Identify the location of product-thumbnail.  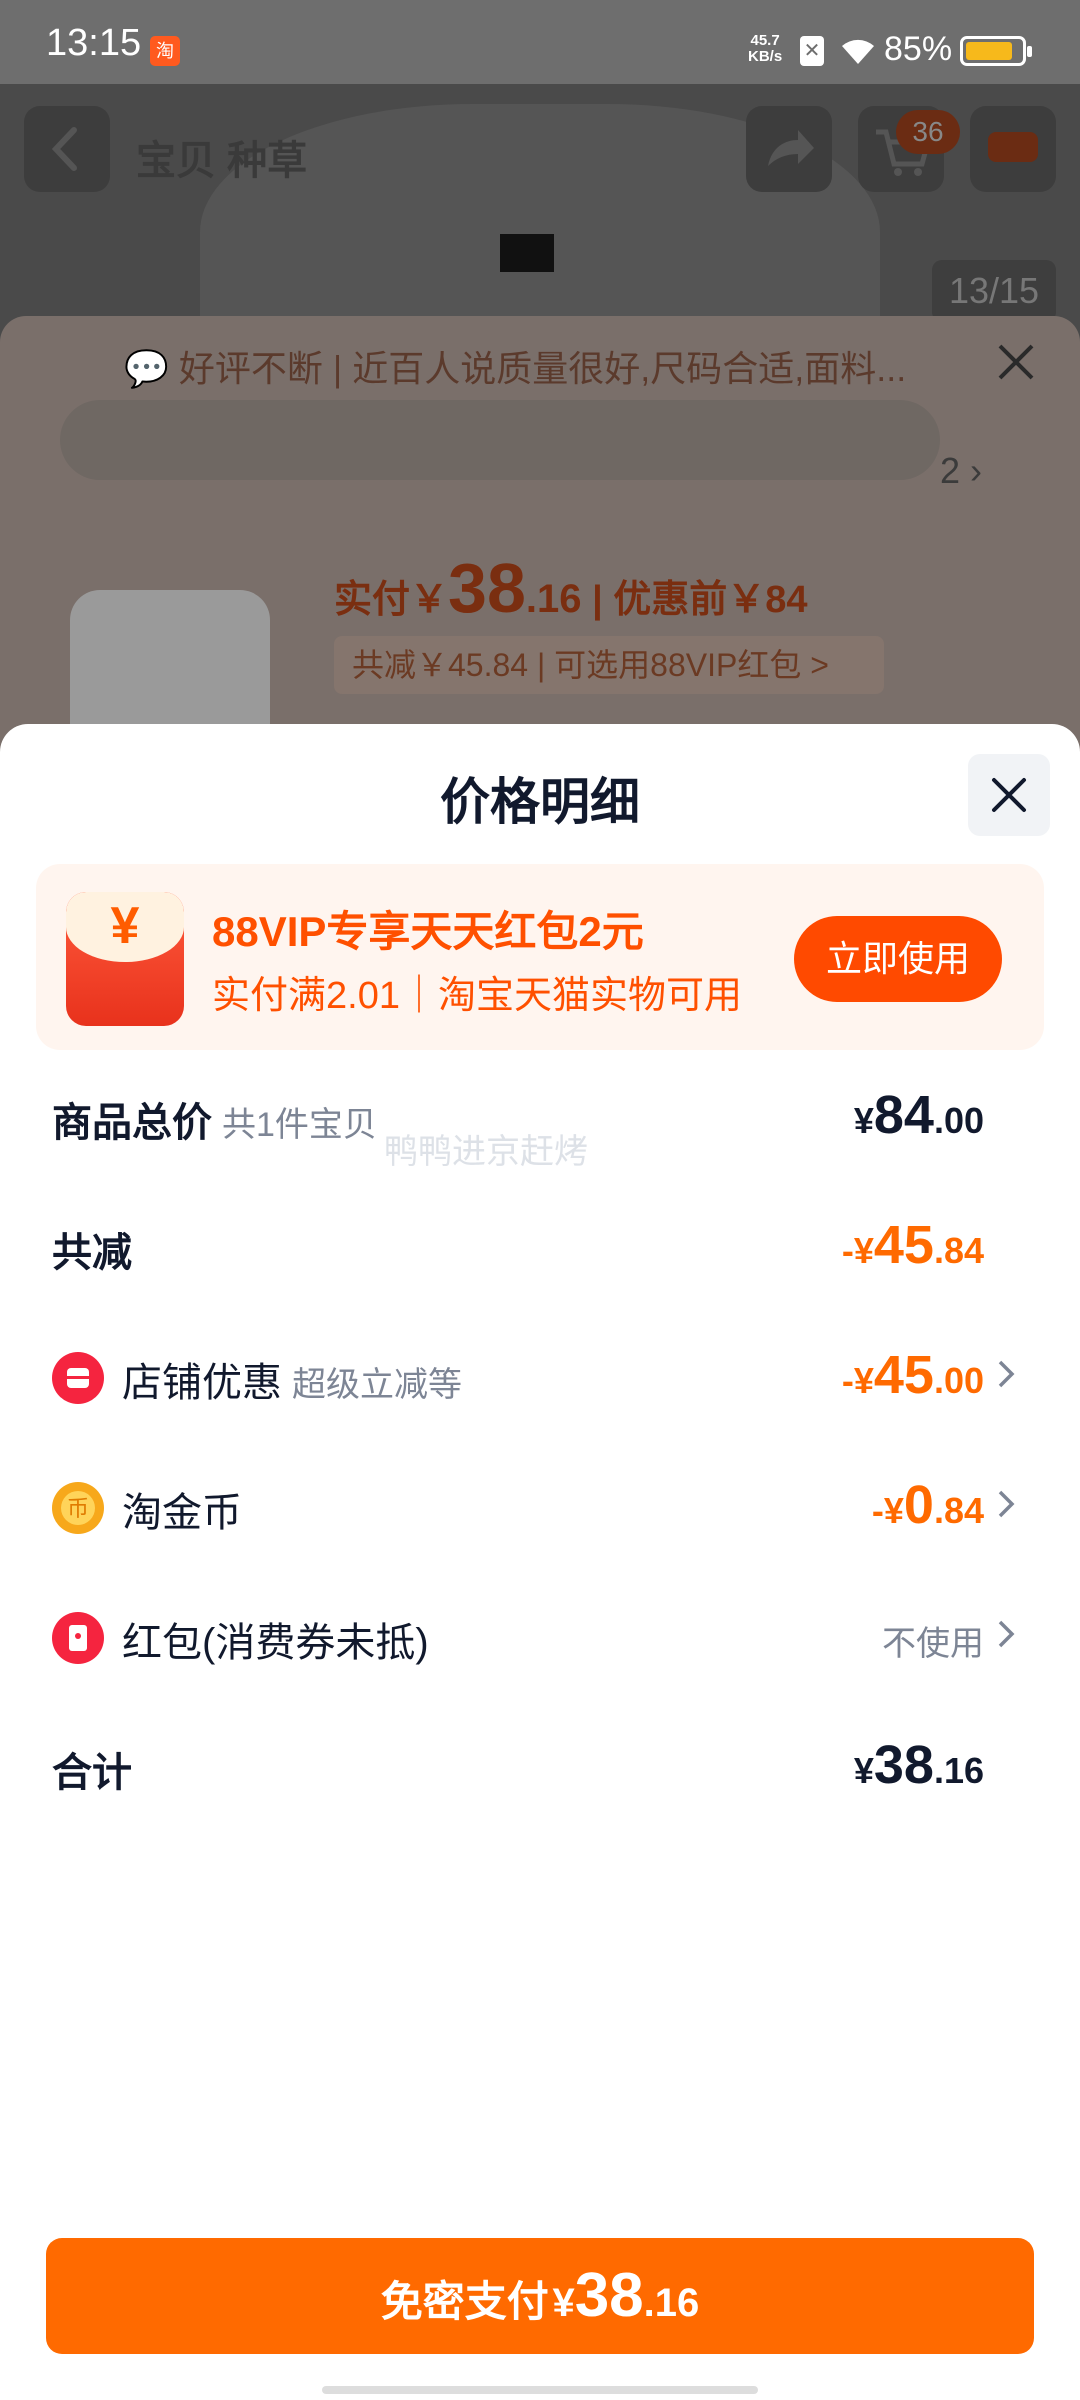
(170, 665).